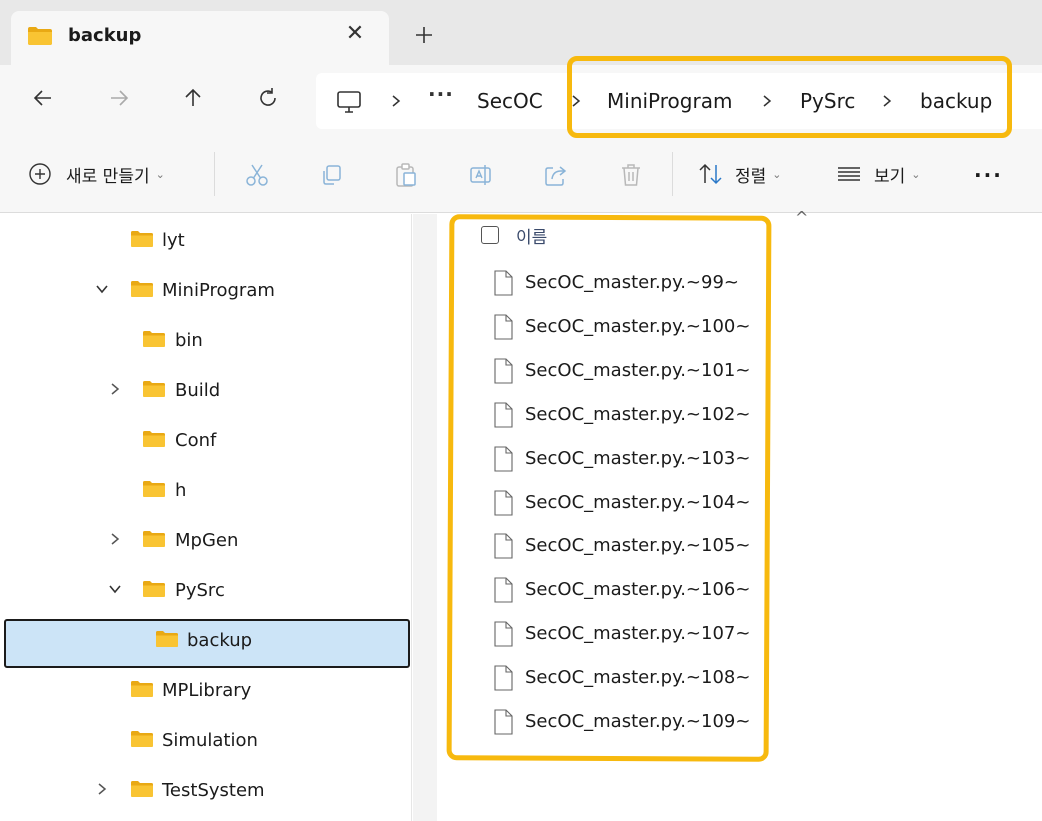 The image size is (1042, 821). Describe the element at coordinates (108, 176) in the screenshot. I see `new-label: 새로 만들기` at that location.